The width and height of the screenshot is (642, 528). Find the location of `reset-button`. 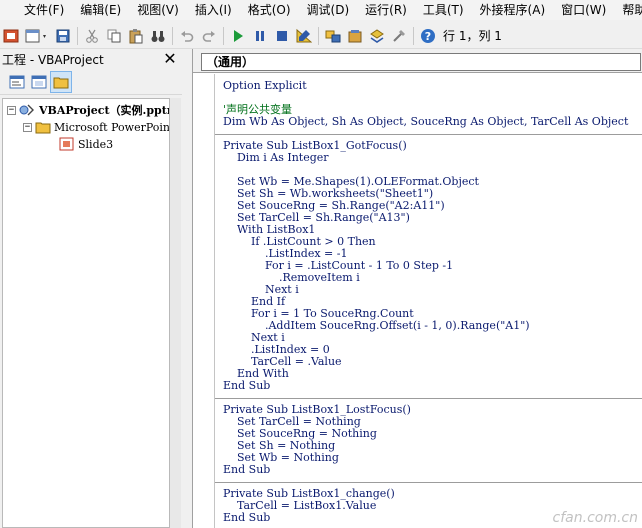

reset-button is located at coordinates (282, 36).